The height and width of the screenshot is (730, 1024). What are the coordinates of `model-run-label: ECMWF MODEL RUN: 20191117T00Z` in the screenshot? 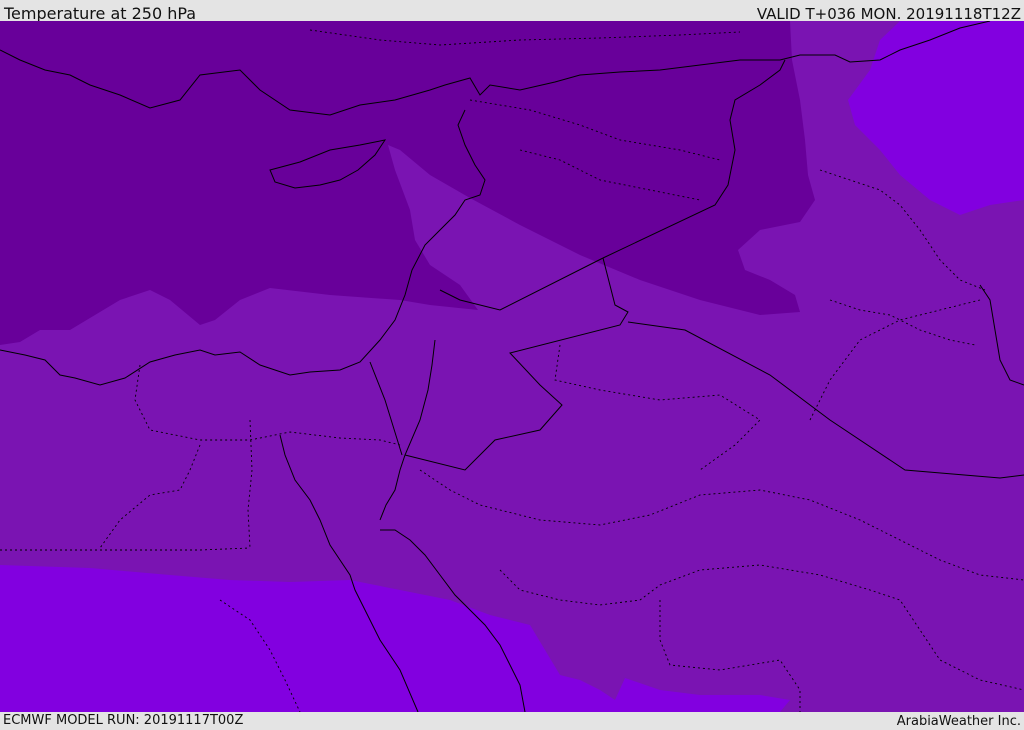 It's located at (123, 720).